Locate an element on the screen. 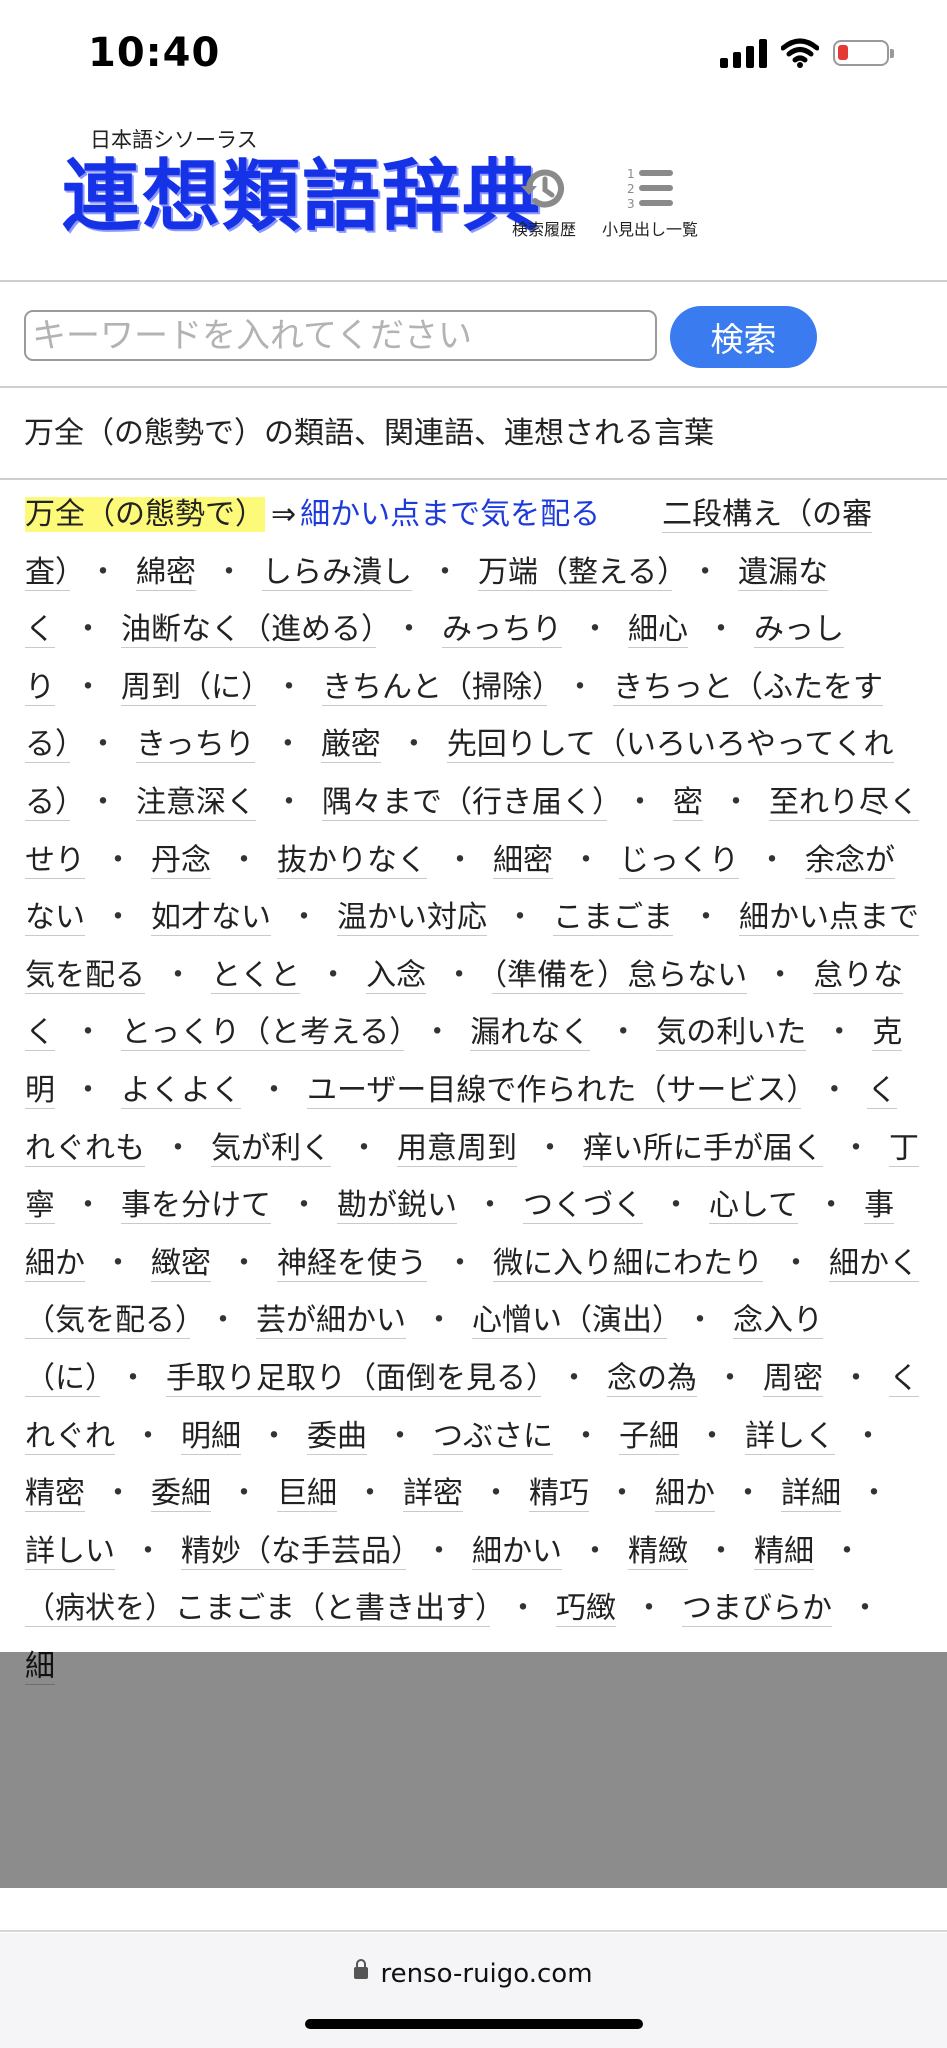 Image resolution: width=947 pixels, height=2048 pixels. synonym-link: 細か is located at coordinates (685, 1494).